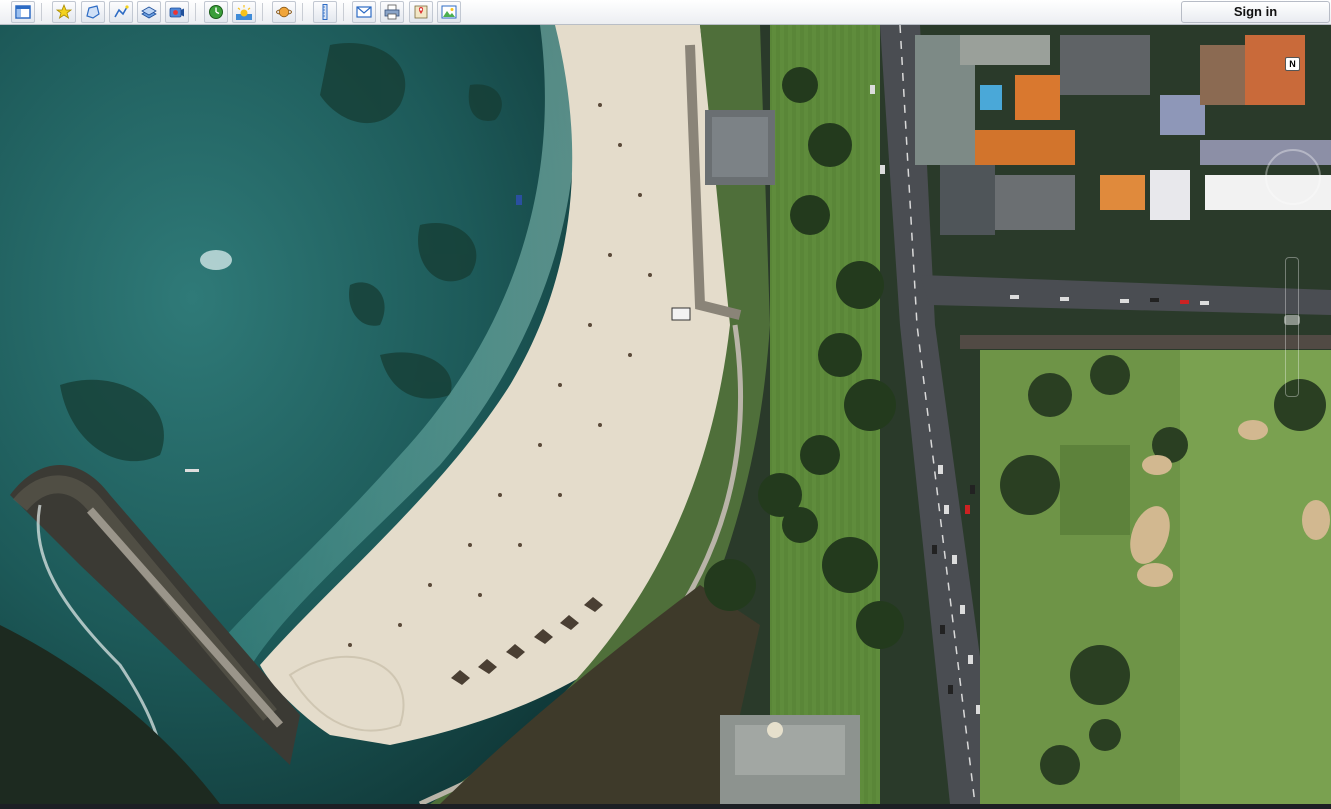  I want to click on sign-in-button: Sign in, so click(1255, 12).